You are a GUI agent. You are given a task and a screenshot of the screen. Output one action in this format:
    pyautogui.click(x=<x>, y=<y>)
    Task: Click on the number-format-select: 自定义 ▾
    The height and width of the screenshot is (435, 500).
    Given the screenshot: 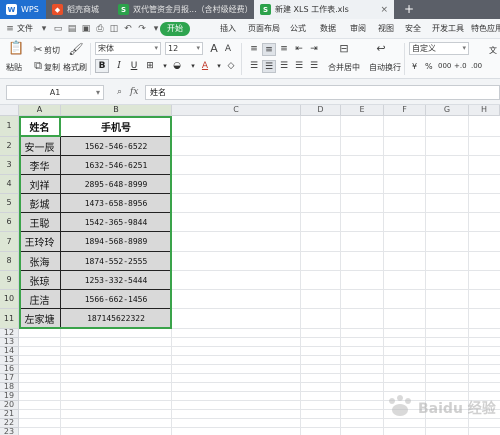 What is the action you would take?
    pyautogui.click(x=439, y=48)
    